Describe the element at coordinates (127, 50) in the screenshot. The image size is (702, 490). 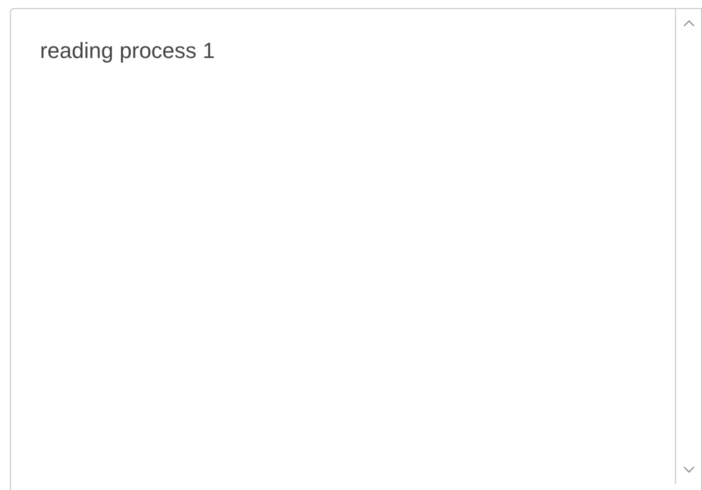
I see `text-value: reading process 1` at that location.